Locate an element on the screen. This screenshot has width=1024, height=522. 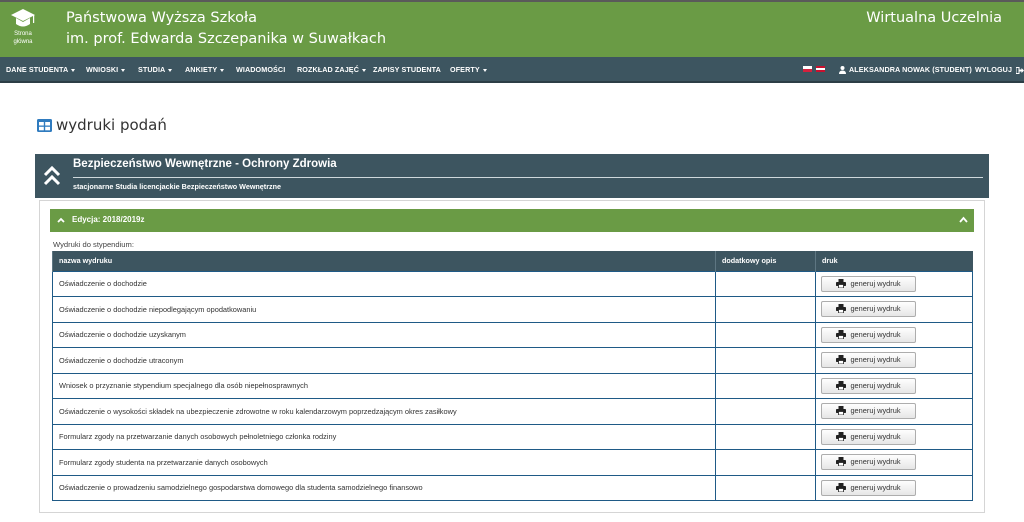
nav-studia-label: STUDIA is located at coordinates (152, 69).